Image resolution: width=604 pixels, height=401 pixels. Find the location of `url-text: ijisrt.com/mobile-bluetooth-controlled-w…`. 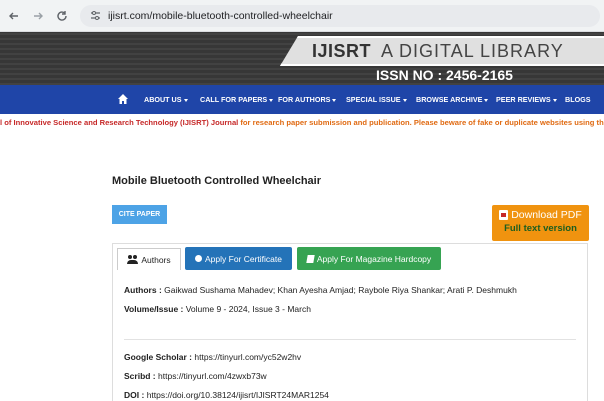

url-text: ijisrt.com/mobile-bluetooth-controlled-w… is located at coordinates (220, 15).